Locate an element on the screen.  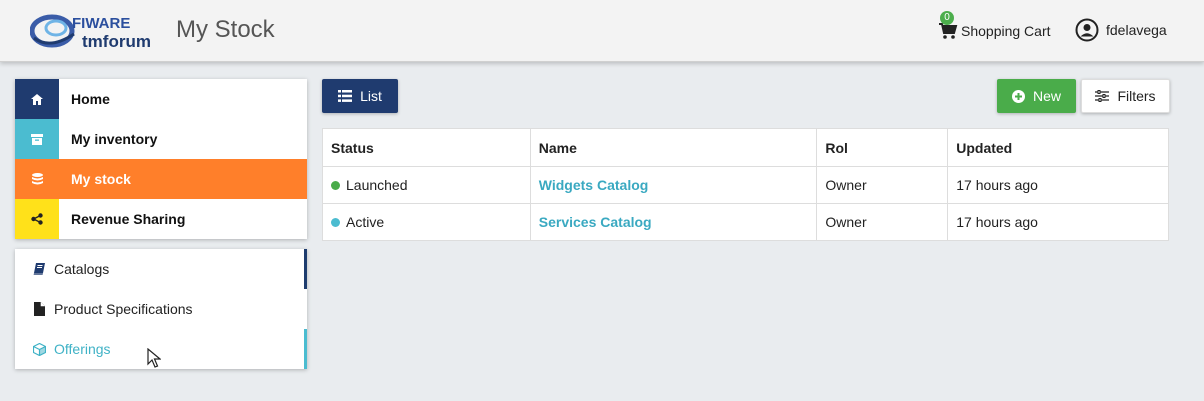
database-icon is located at coordinates (37, 179).